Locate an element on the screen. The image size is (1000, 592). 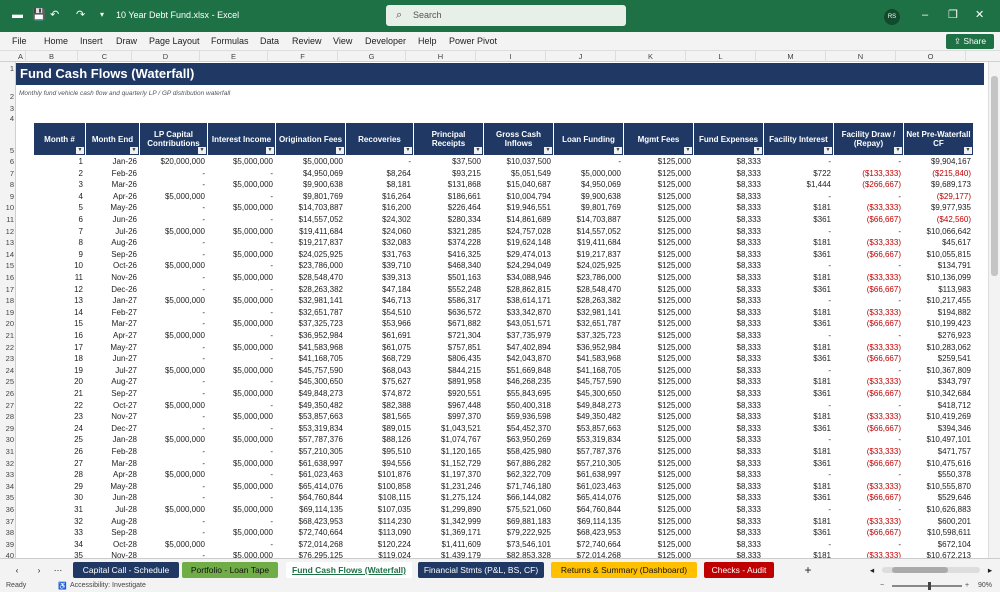
add-sheet-icon: + is located at coordinates (808, 570).